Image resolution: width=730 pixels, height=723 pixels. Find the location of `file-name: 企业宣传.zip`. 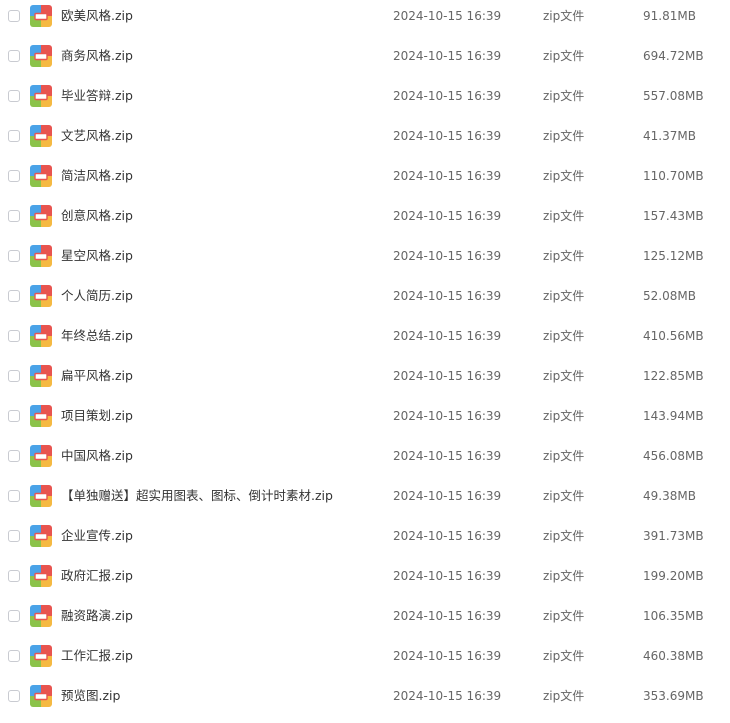

file-name: 企业宣传.zip is located at coordinates (97, 536).